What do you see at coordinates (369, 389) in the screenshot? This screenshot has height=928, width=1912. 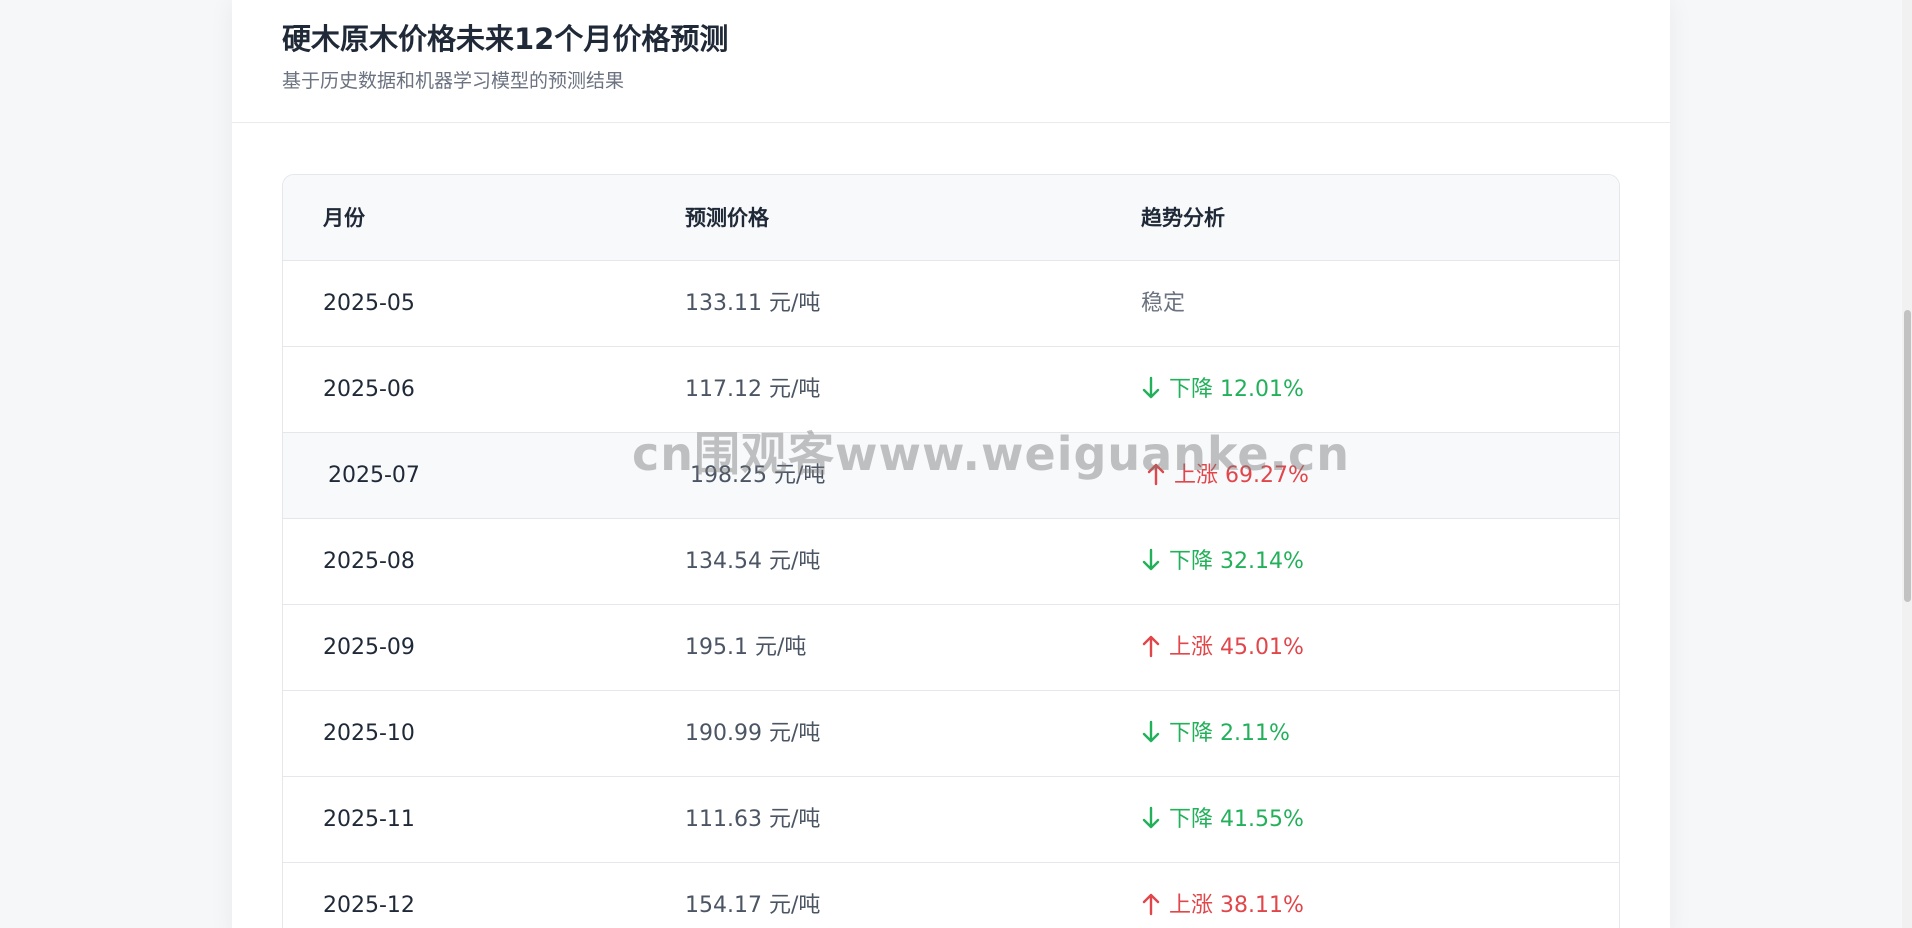 I see `month-cell: 2025-06` at bounding box center [369, 389].